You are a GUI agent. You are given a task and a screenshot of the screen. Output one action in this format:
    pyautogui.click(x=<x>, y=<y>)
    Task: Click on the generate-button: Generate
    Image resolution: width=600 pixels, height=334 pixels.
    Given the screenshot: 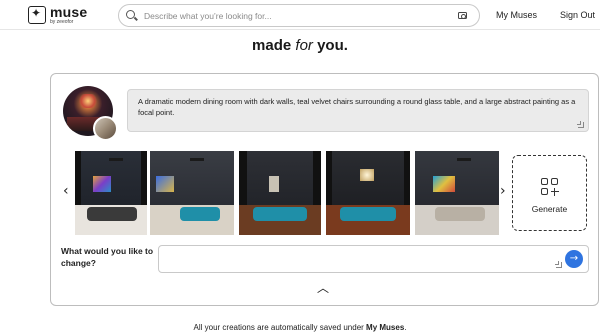 What is the action you would take?
    pyautogui.click(x=549, y=193)
    